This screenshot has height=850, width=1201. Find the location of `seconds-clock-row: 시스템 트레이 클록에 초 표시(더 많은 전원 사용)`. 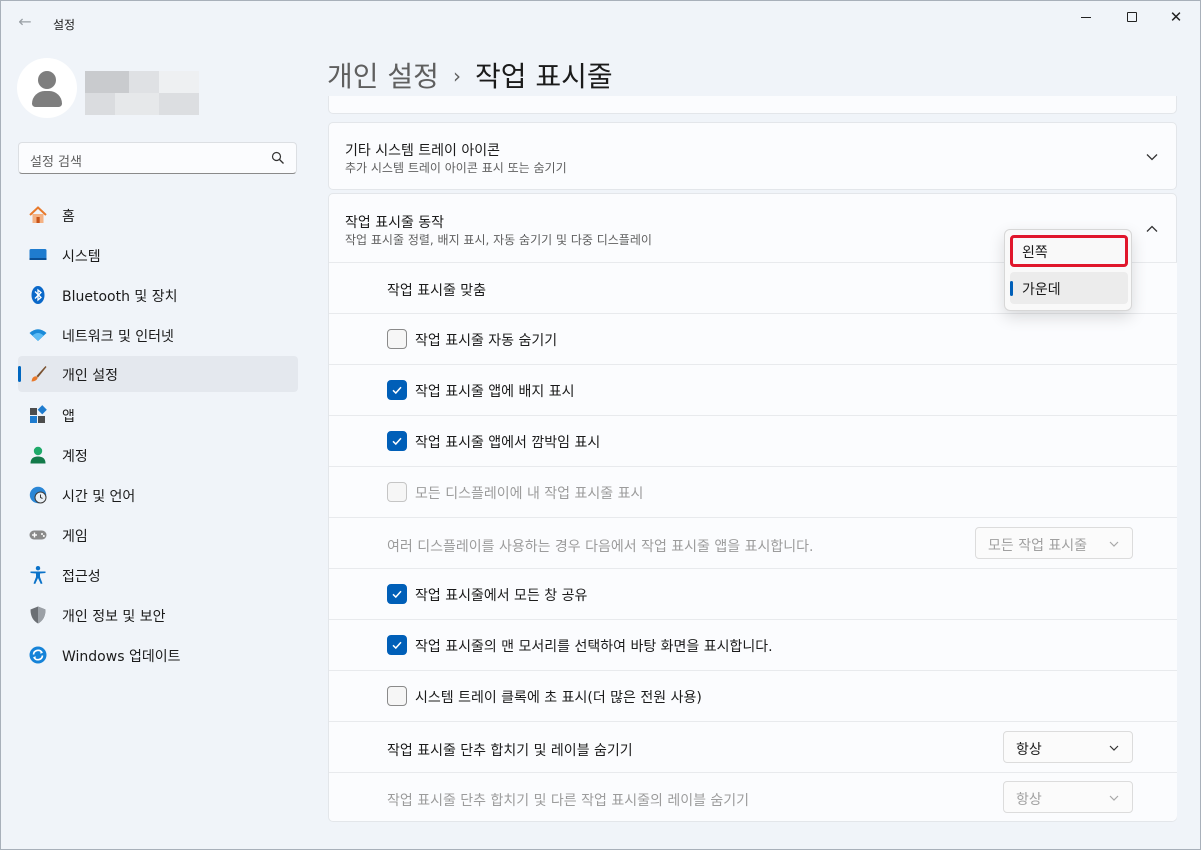

seconds-clock-row: 시스템 트레이 클록에 초 표시(더 많은 전원 사용) is located at coordinates (753, 695).